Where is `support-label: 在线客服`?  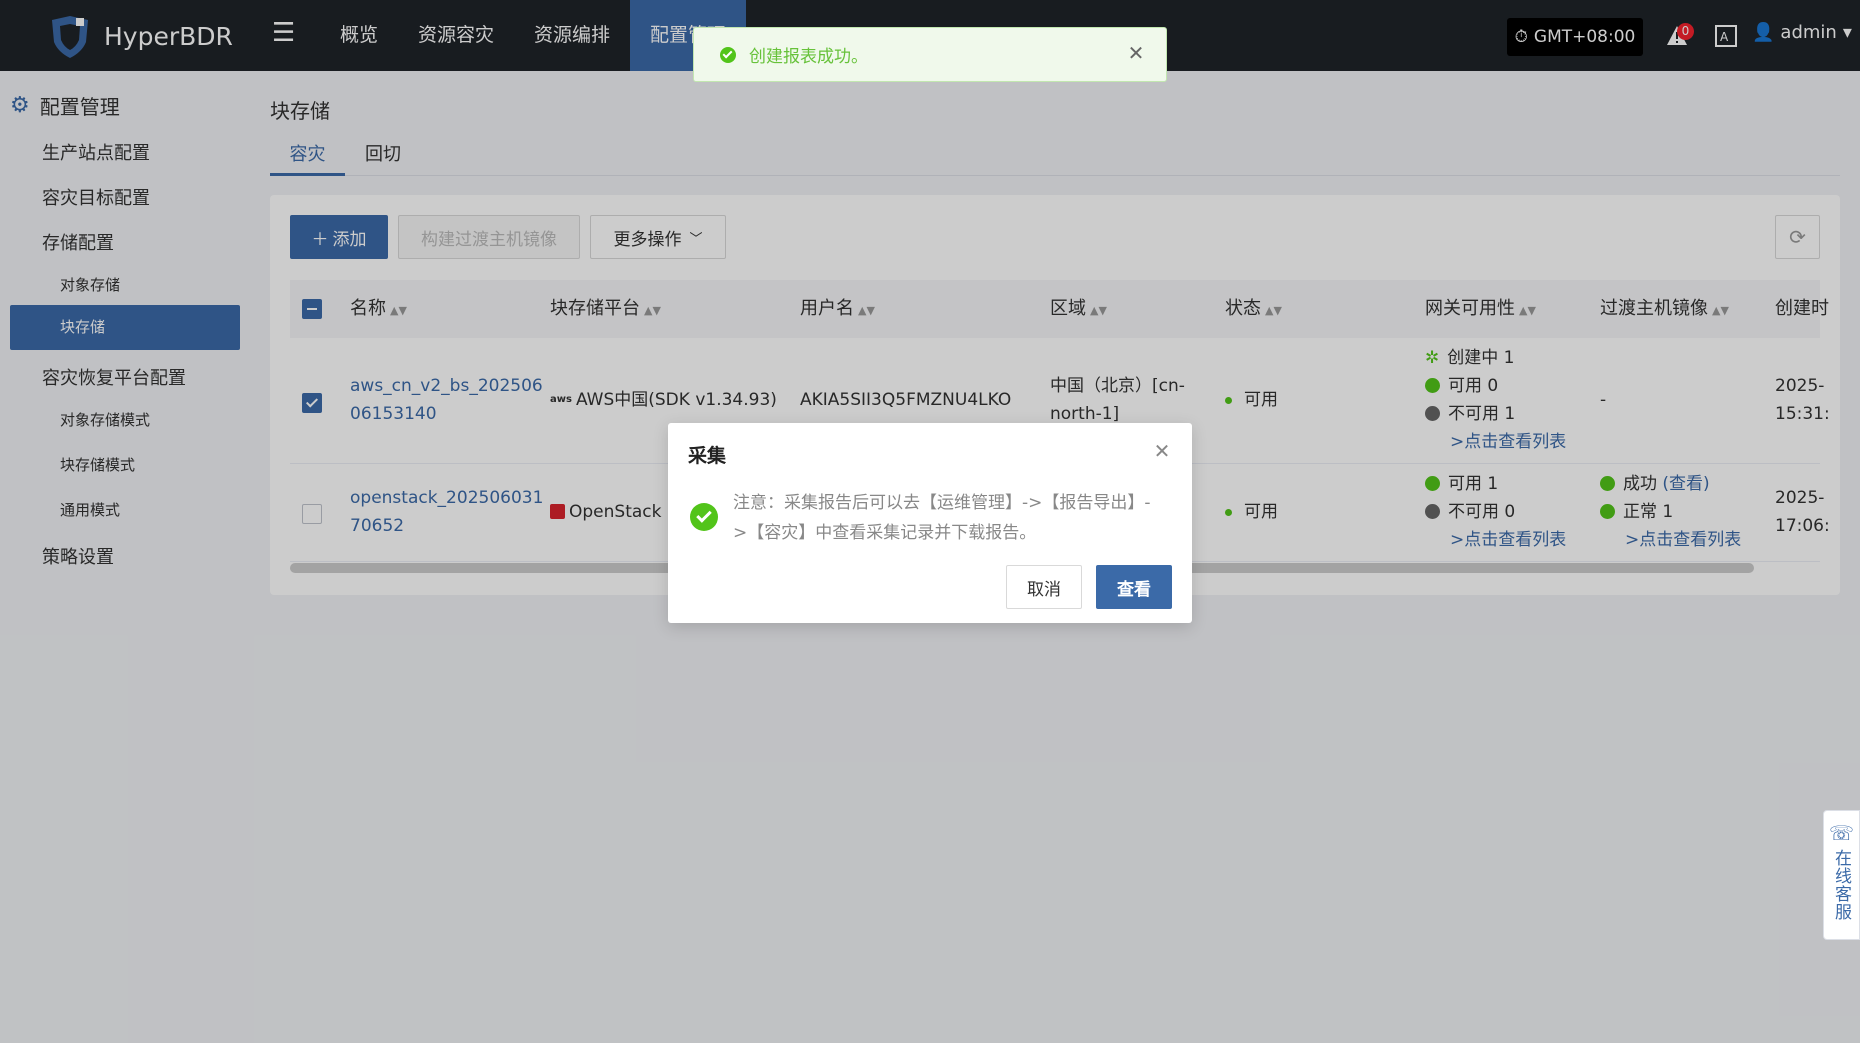
support-label: 在线客服 is located at coordinates (1841, 885).